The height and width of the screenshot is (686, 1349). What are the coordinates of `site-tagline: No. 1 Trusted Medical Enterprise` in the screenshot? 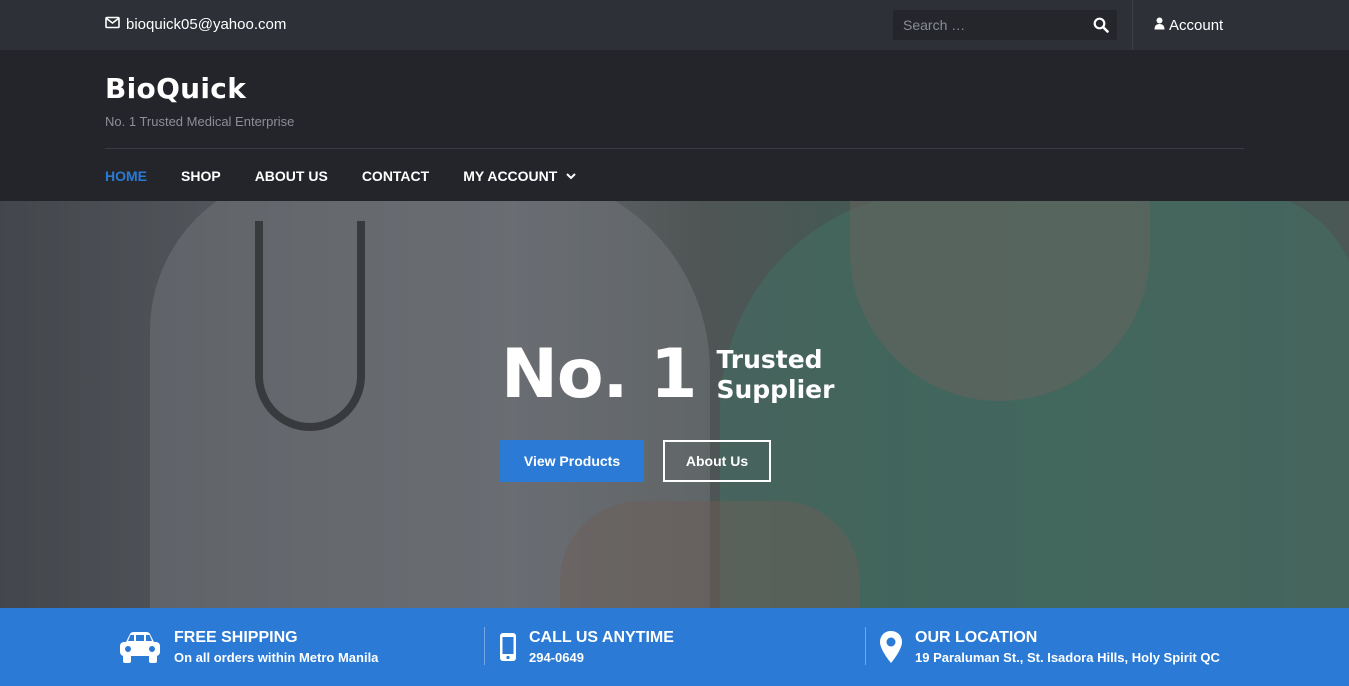 It's located at (200, 121).